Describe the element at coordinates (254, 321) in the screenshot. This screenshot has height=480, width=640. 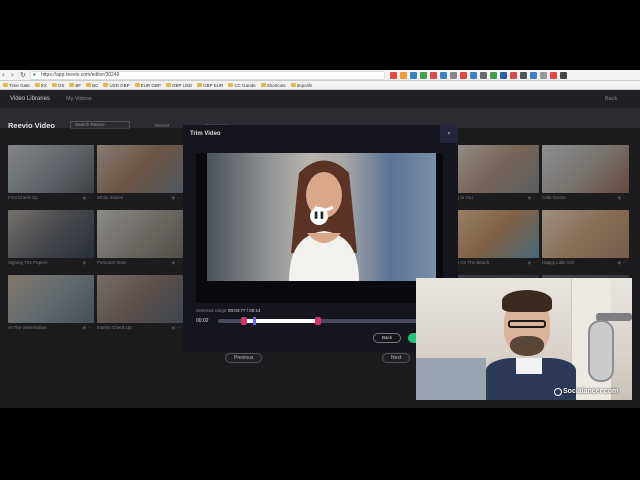
I see `playhead-marker` at that location.